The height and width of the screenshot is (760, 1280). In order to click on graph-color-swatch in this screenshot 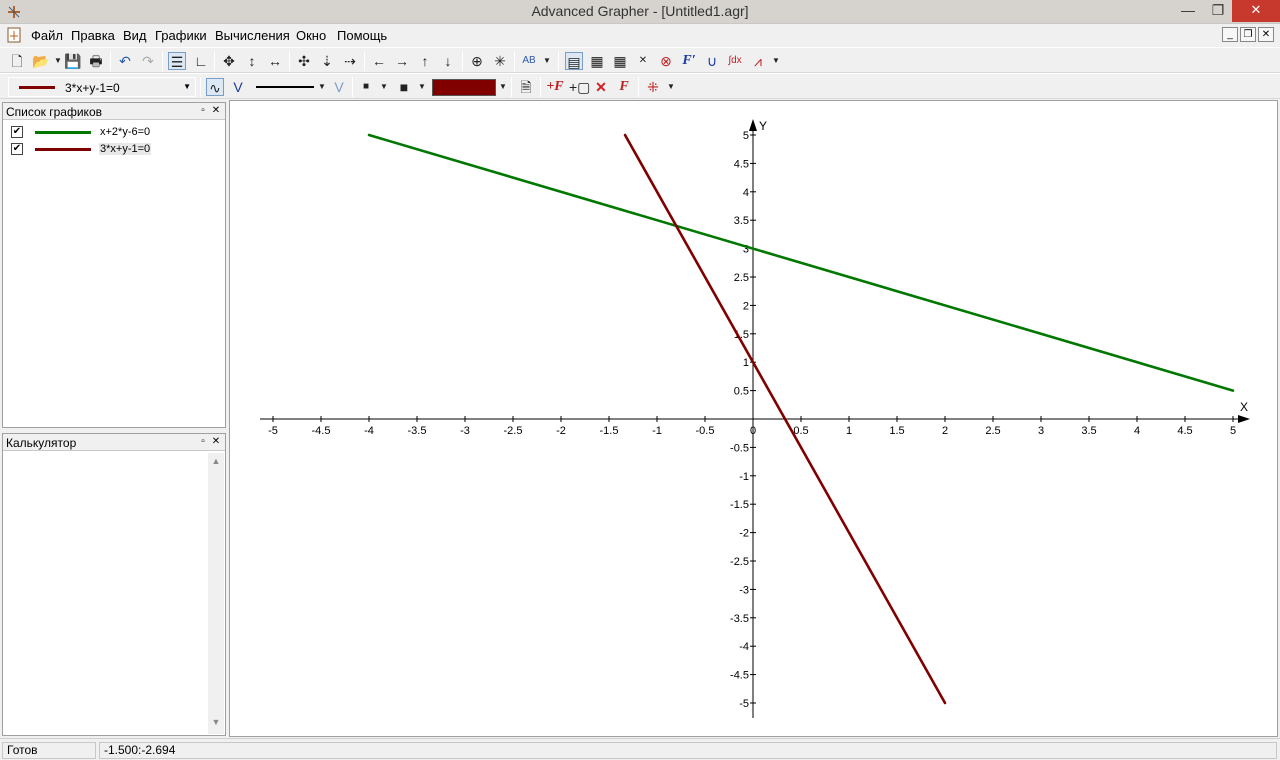, I will do `click(63, 132)`.